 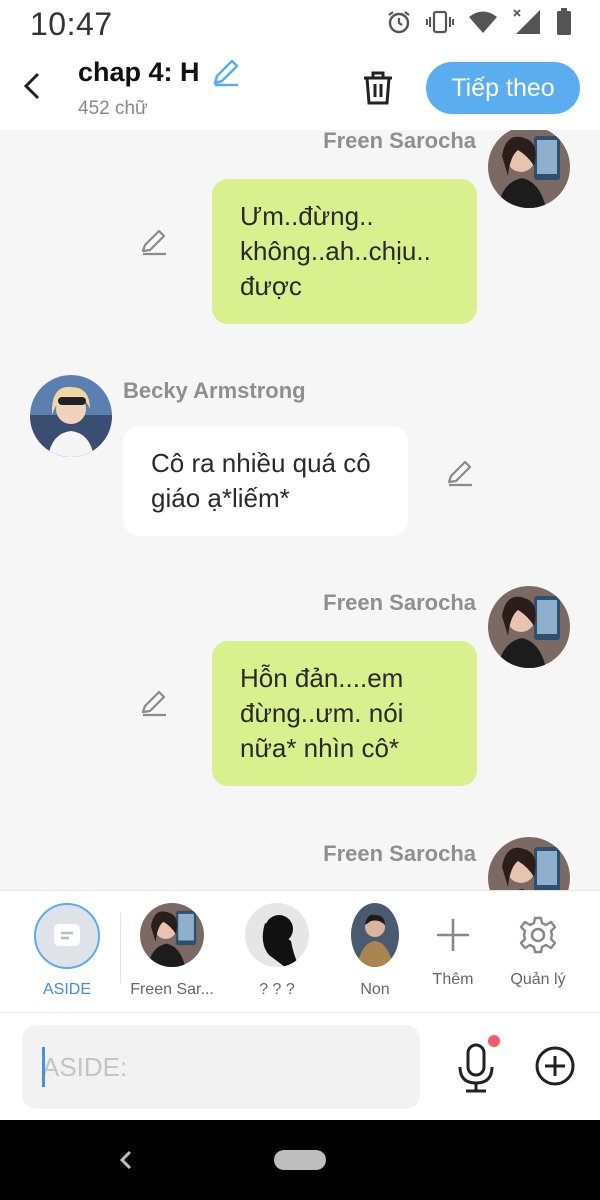 I want to click on aside-avatar, so click(x=67, y=936).